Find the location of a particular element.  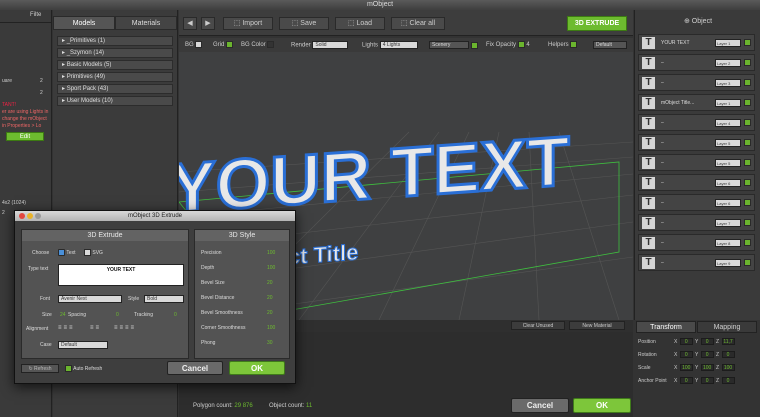

scale-y: 100 is located at coordinates (707, 367).